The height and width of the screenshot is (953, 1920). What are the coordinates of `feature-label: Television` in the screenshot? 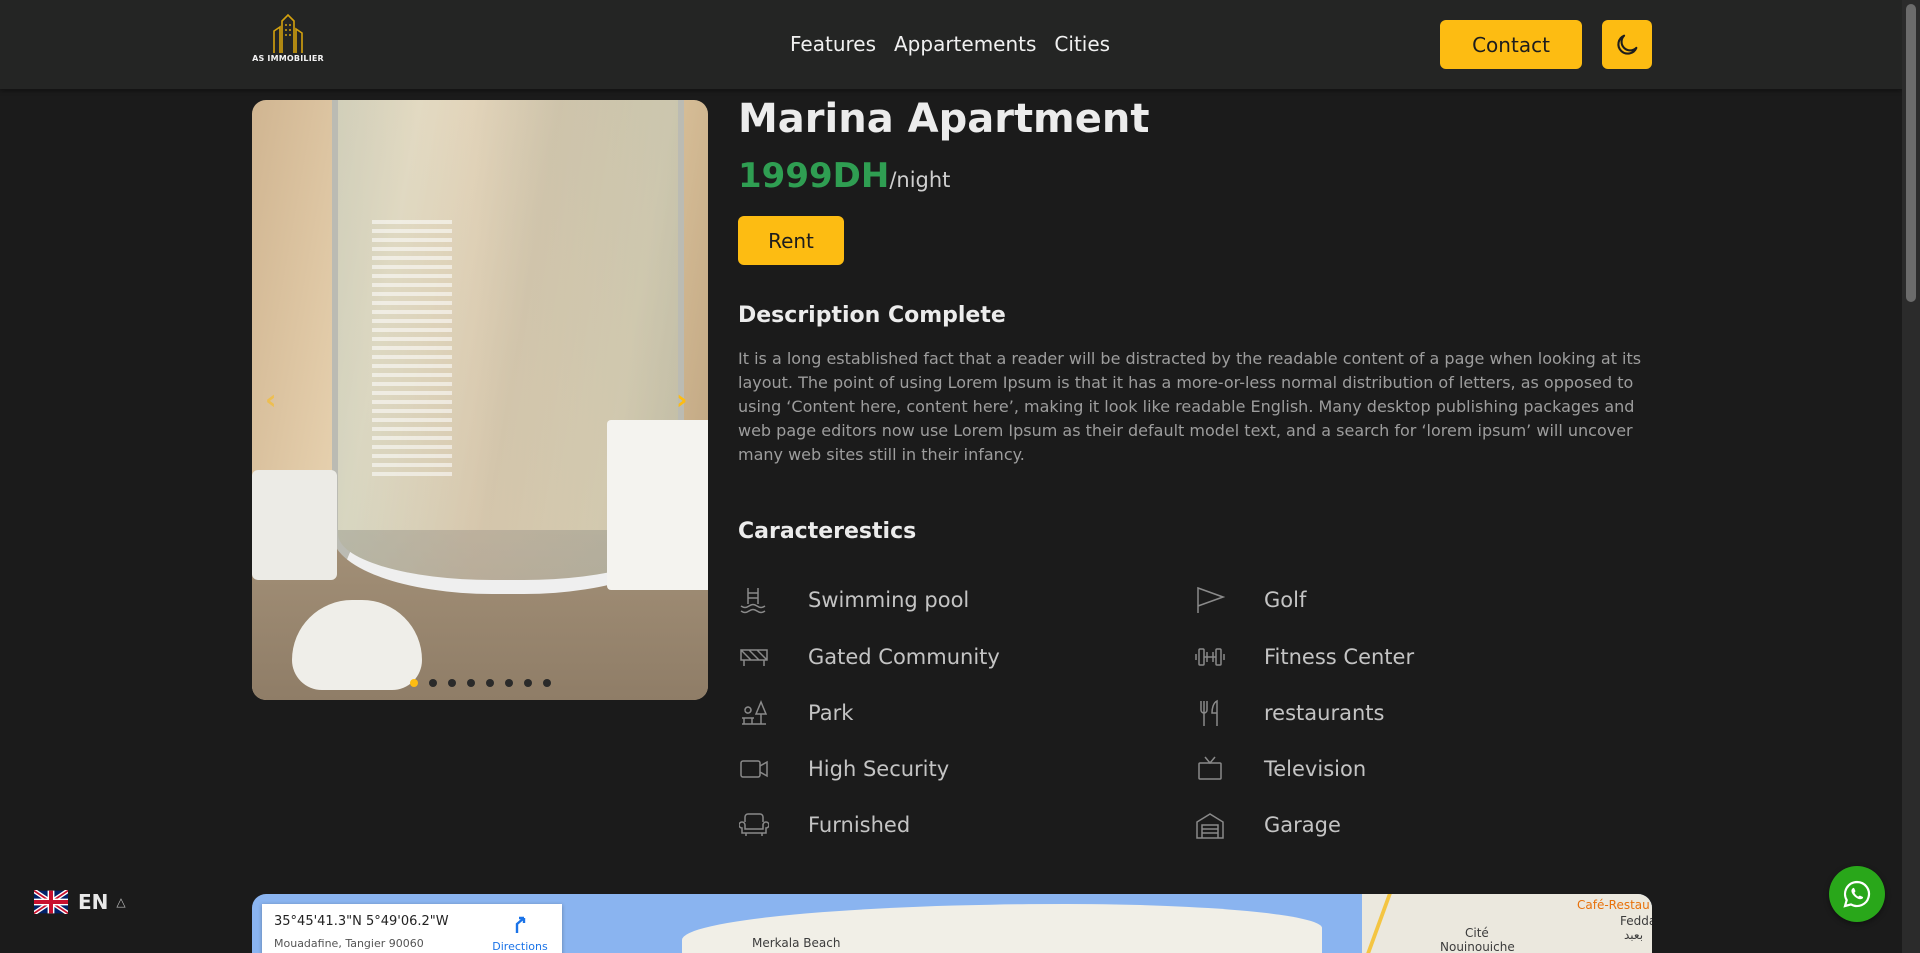 It's located at (1315, 769).